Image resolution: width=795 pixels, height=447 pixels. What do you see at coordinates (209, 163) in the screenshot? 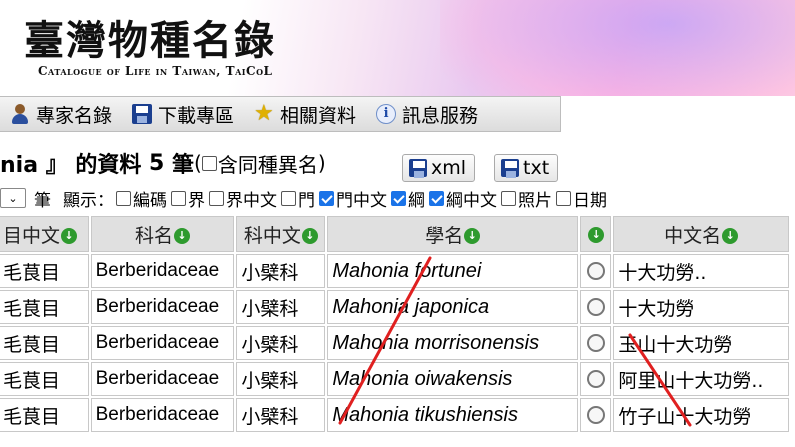
I see `synonym-checkbox` at bounding box center [209, 163].